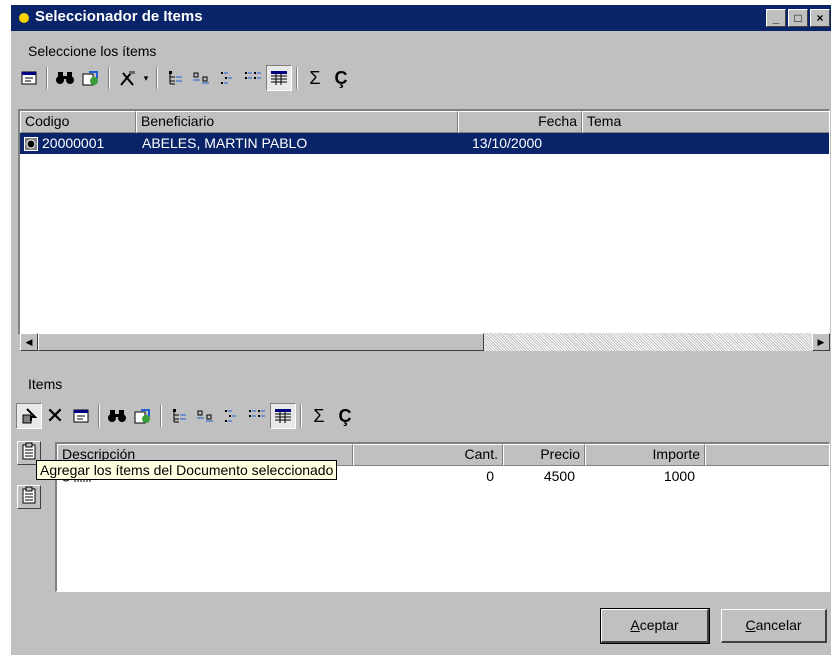 Image resolution: width=831 pixels, height=655 pixels. I want to click on cancel-mnemonic: C, so click(750, 625).